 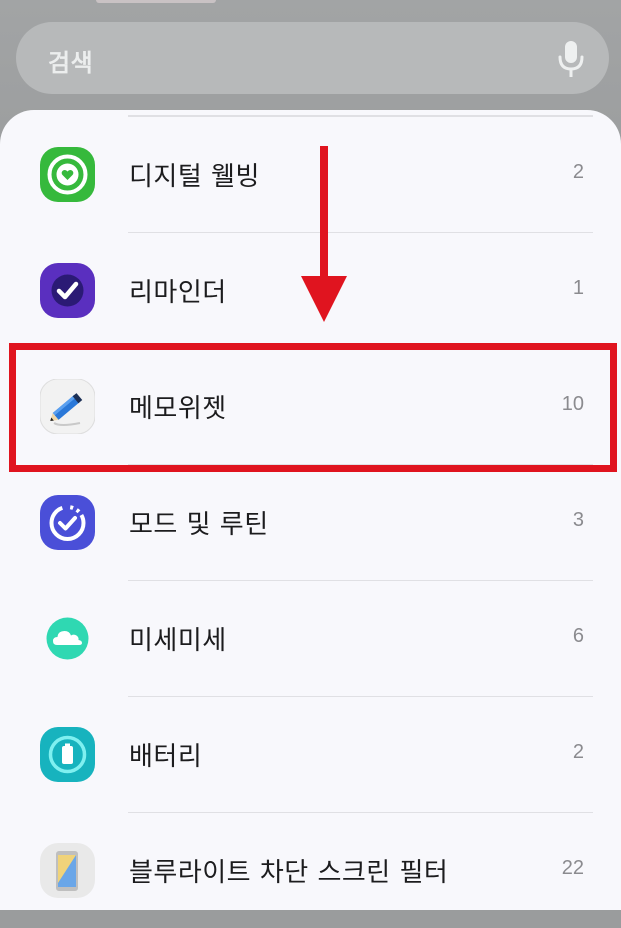 I want to click on item-name: 블루라이트 차단 스크린 필터, so click(x=289, y=873).